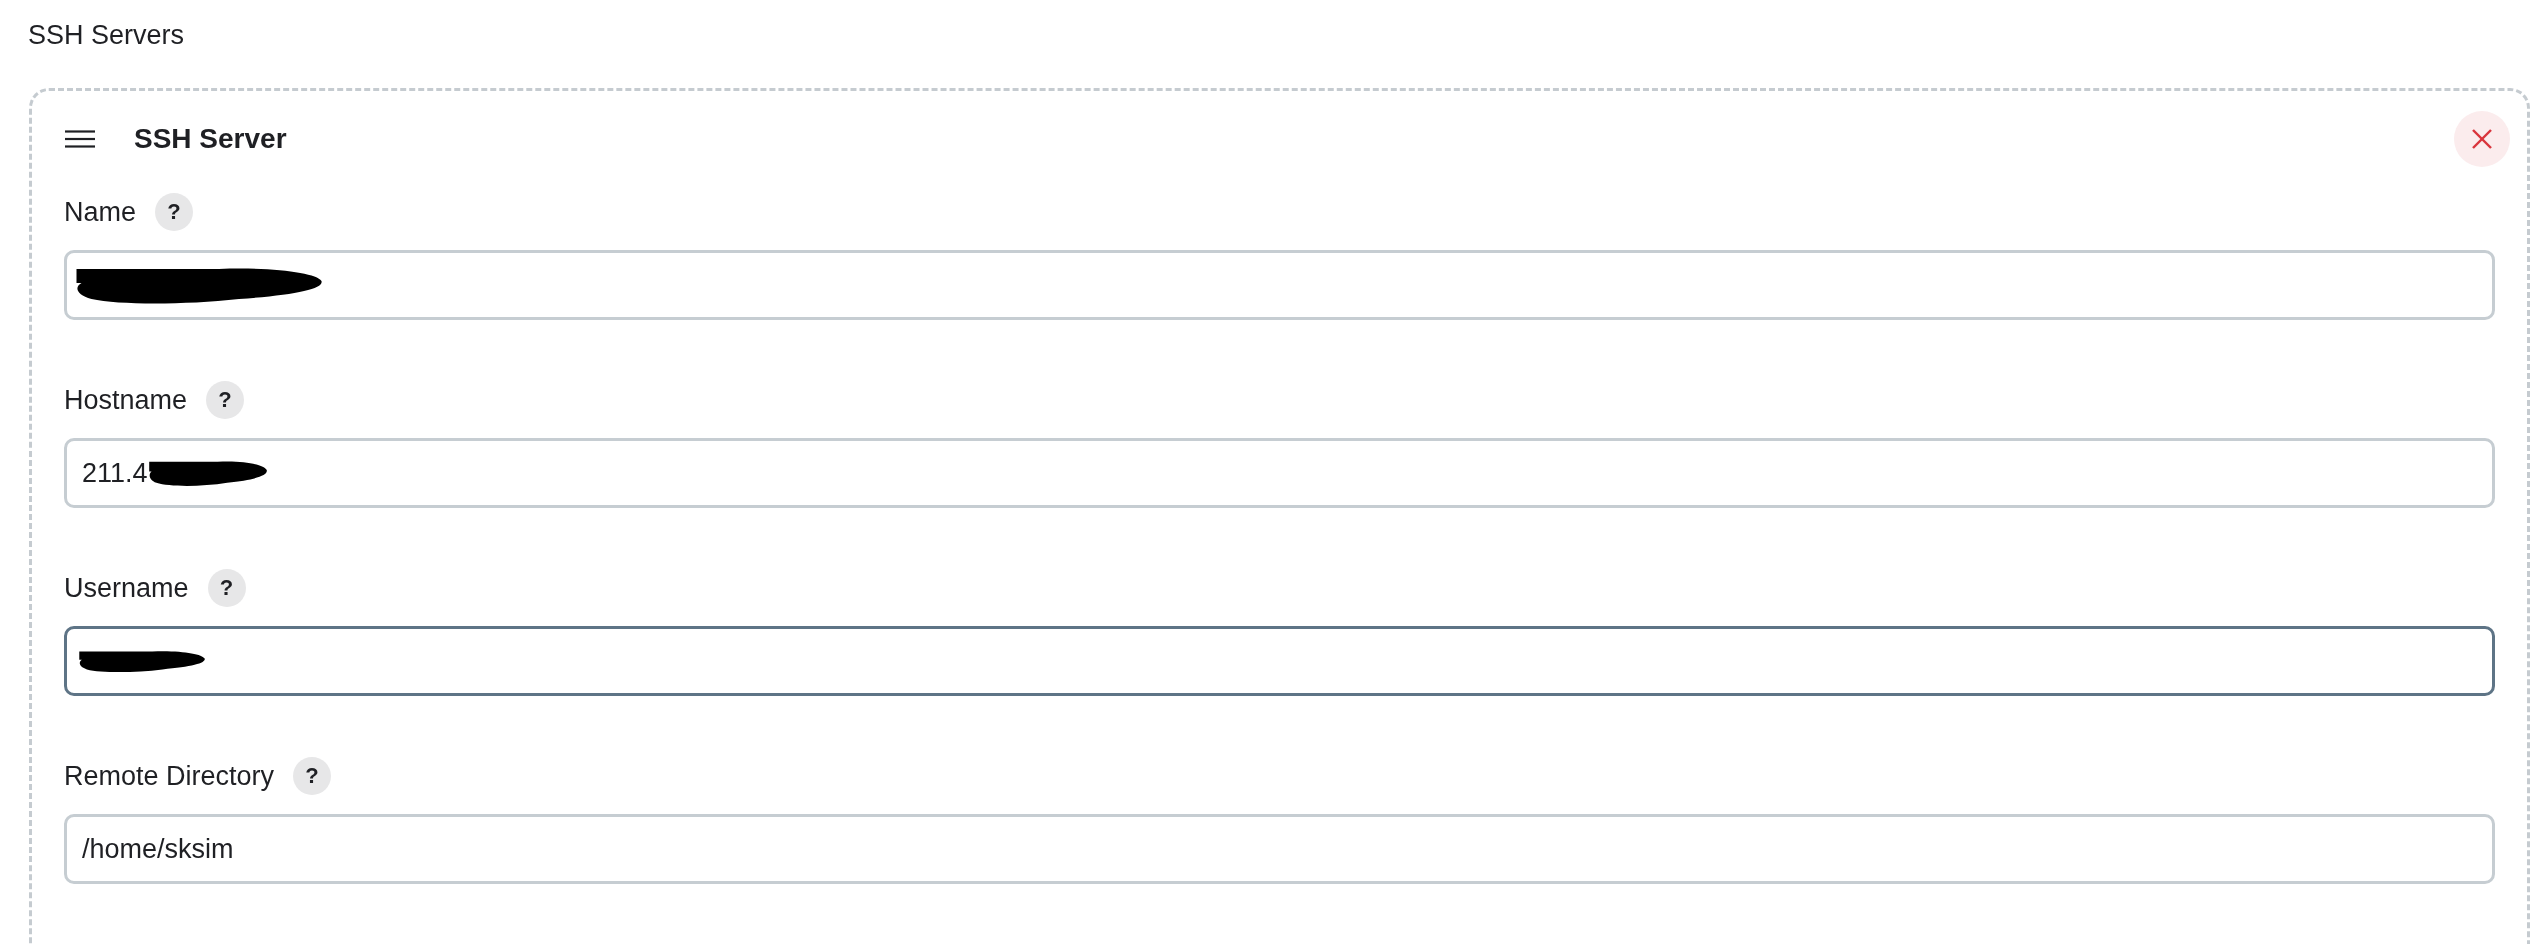  I want to click on card-title: SSH Server, so click(210, 139).